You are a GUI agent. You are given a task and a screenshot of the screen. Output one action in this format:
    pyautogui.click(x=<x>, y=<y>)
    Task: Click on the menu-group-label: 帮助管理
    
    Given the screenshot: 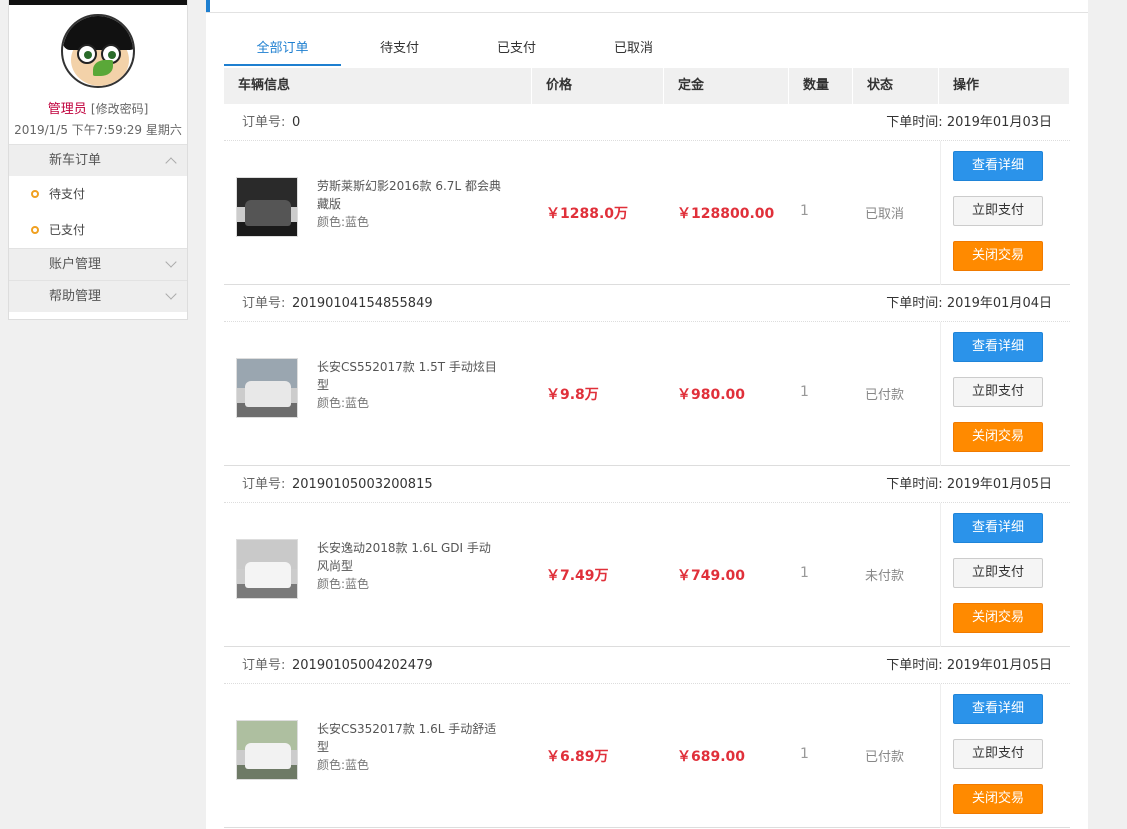 What is the action you would take?
    pyautogui.click(x=75, y=296)
    